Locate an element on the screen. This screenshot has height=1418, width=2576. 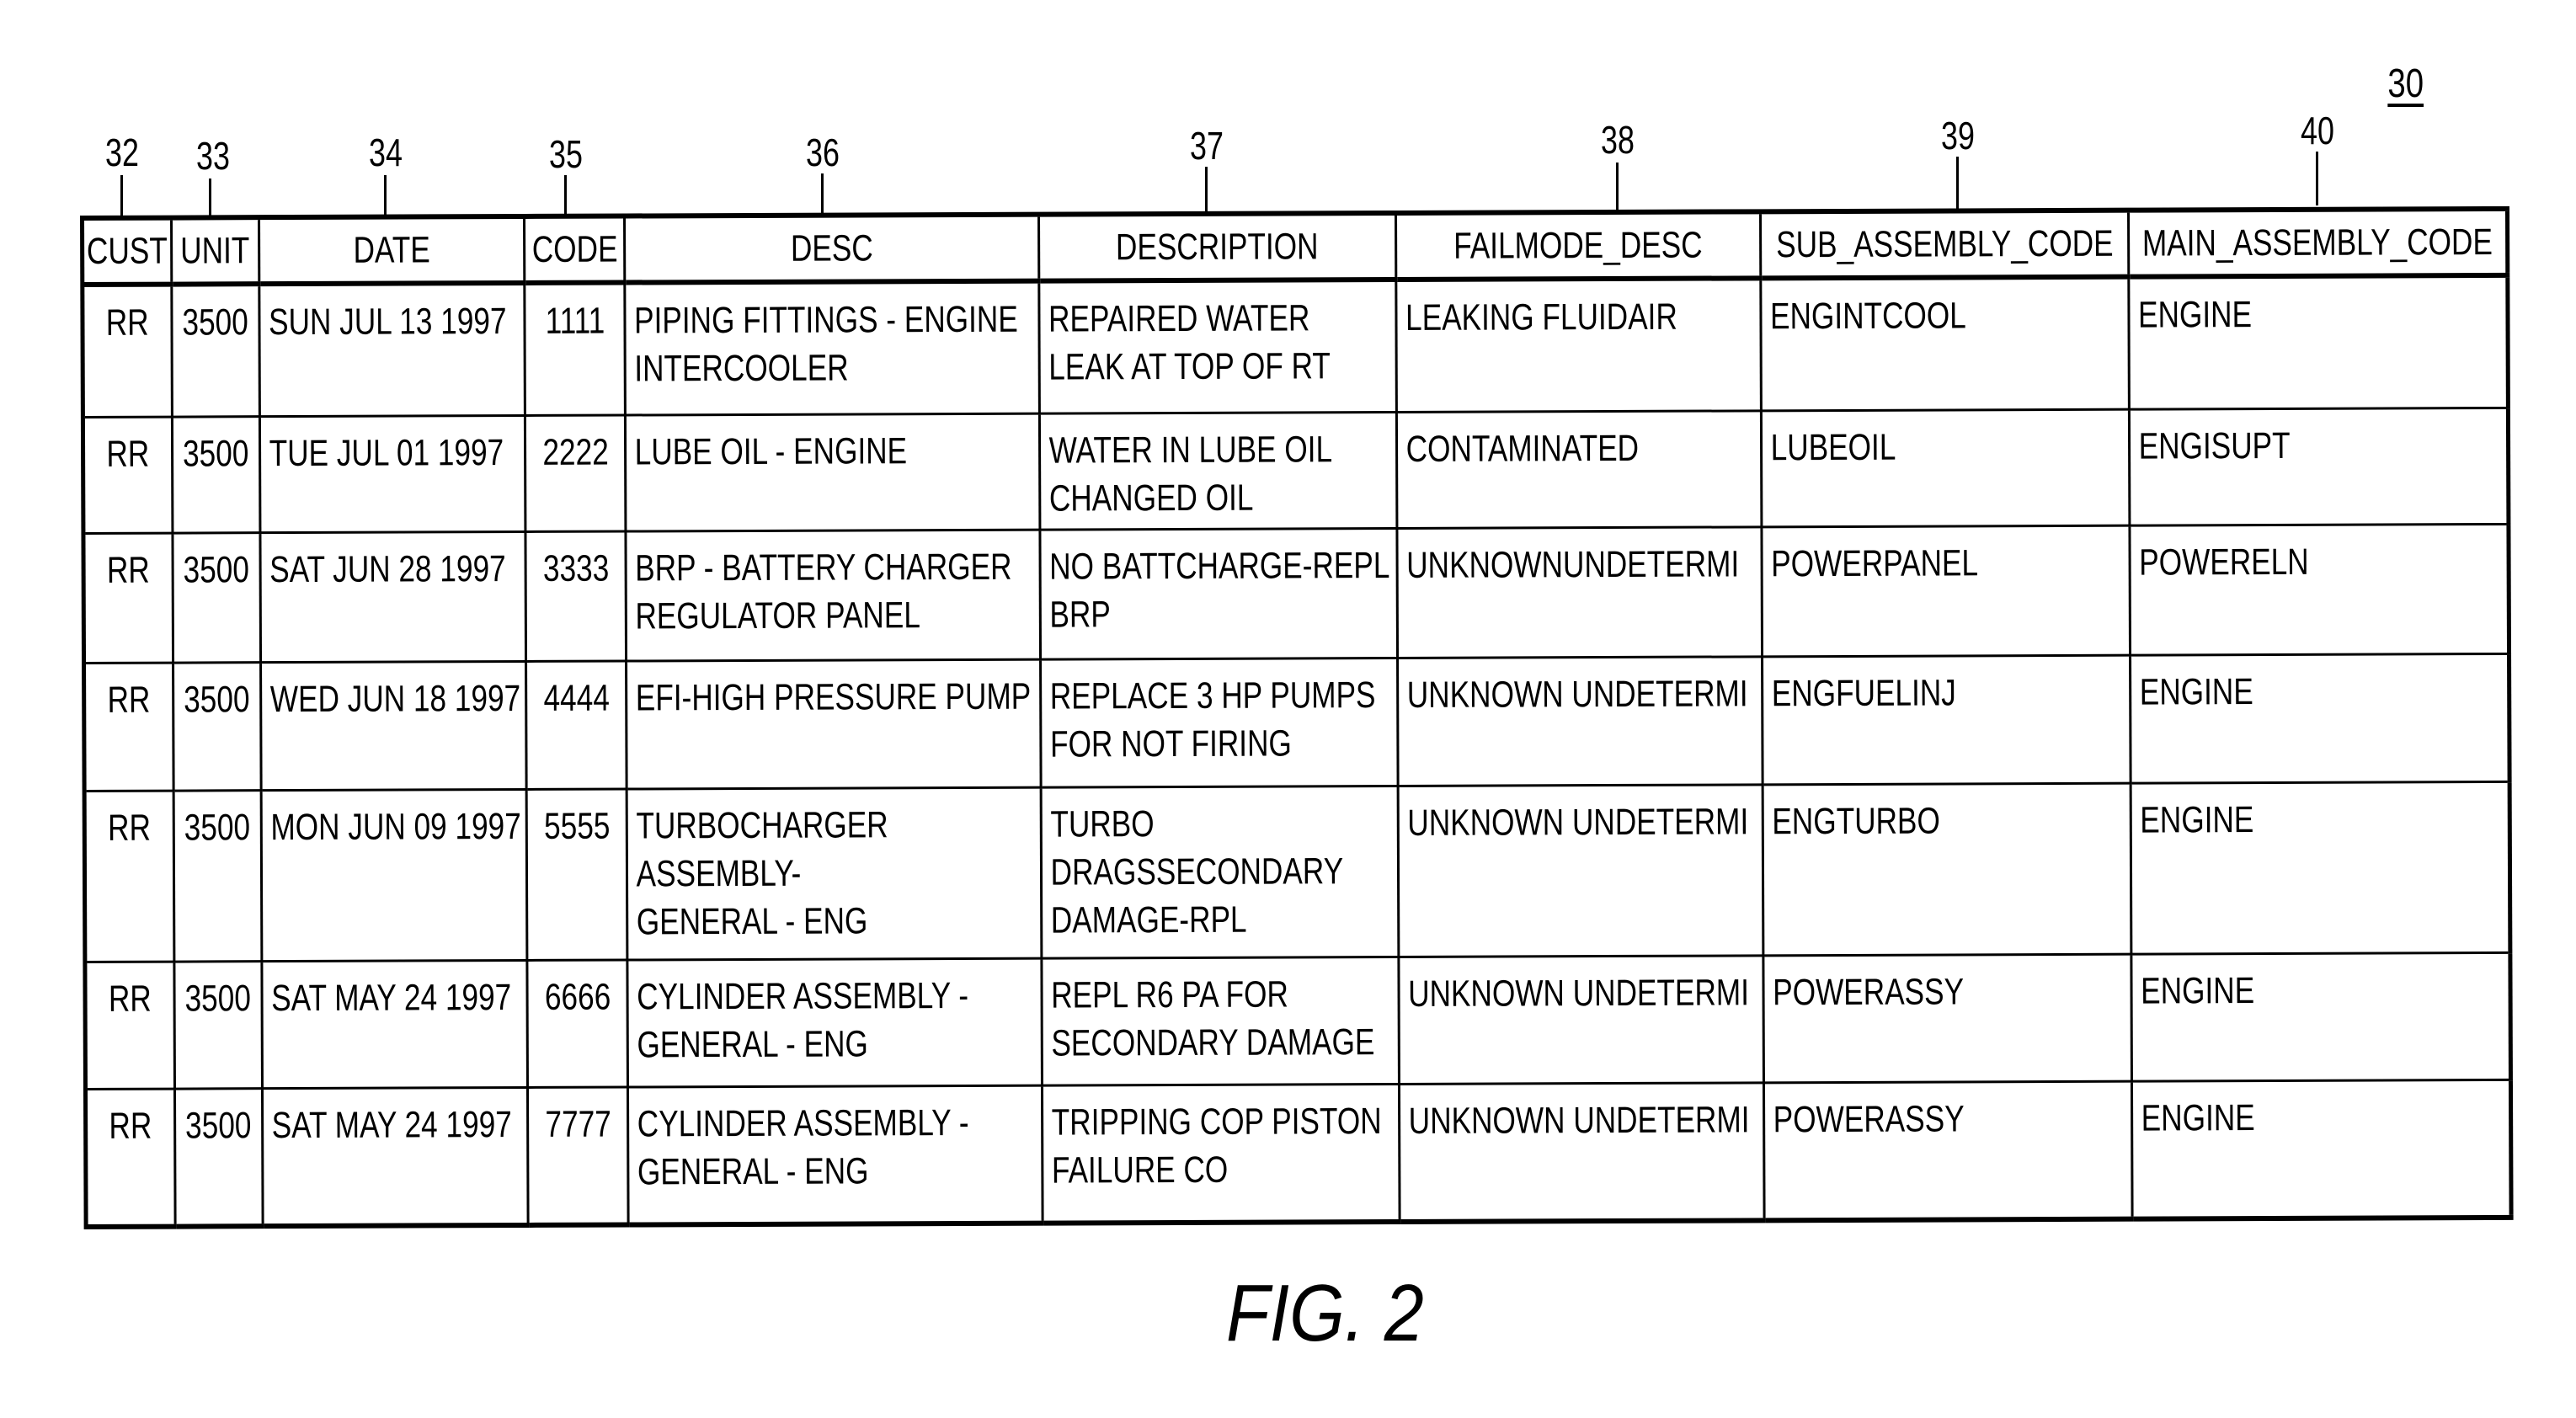
failmode-desc-value: LEAKING FLUIDAIR is located at coordinates (1541, 317).